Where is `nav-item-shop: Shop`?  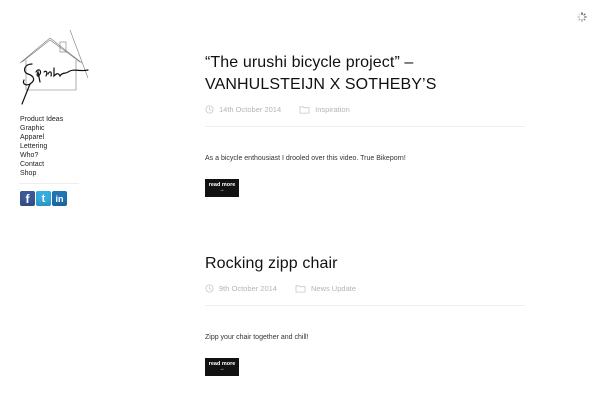 nav-item-shop: Shop is located at coordinates (41, 173).